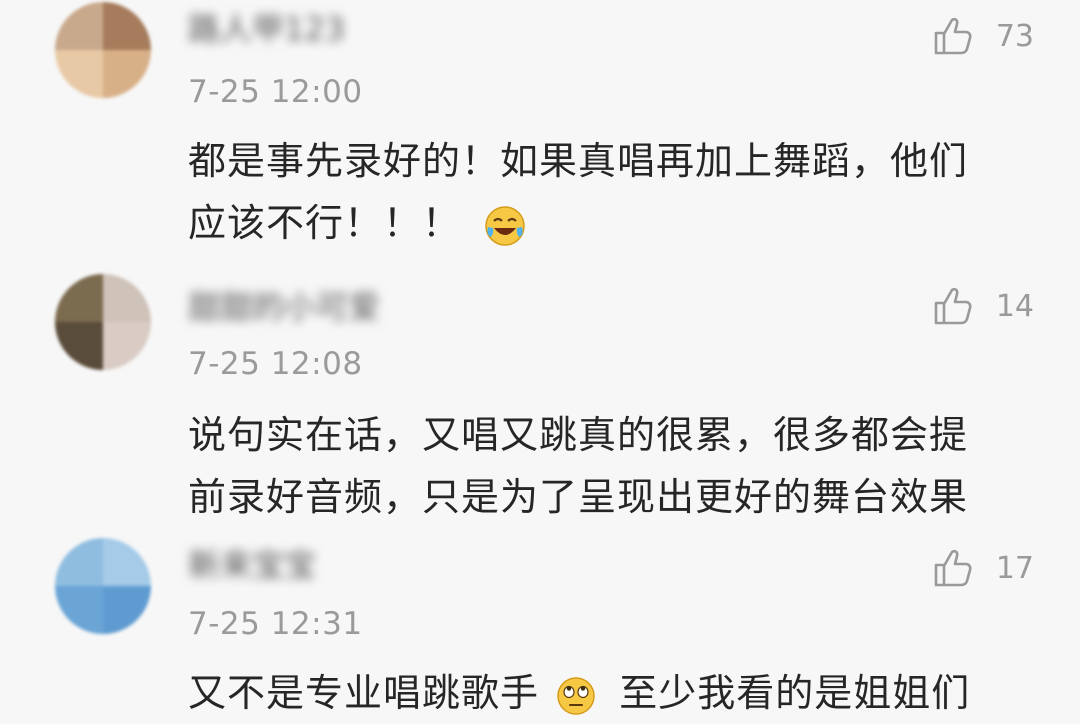  I want to click on comment-line: 至少我看的是姐姐们, so click(795, 693).